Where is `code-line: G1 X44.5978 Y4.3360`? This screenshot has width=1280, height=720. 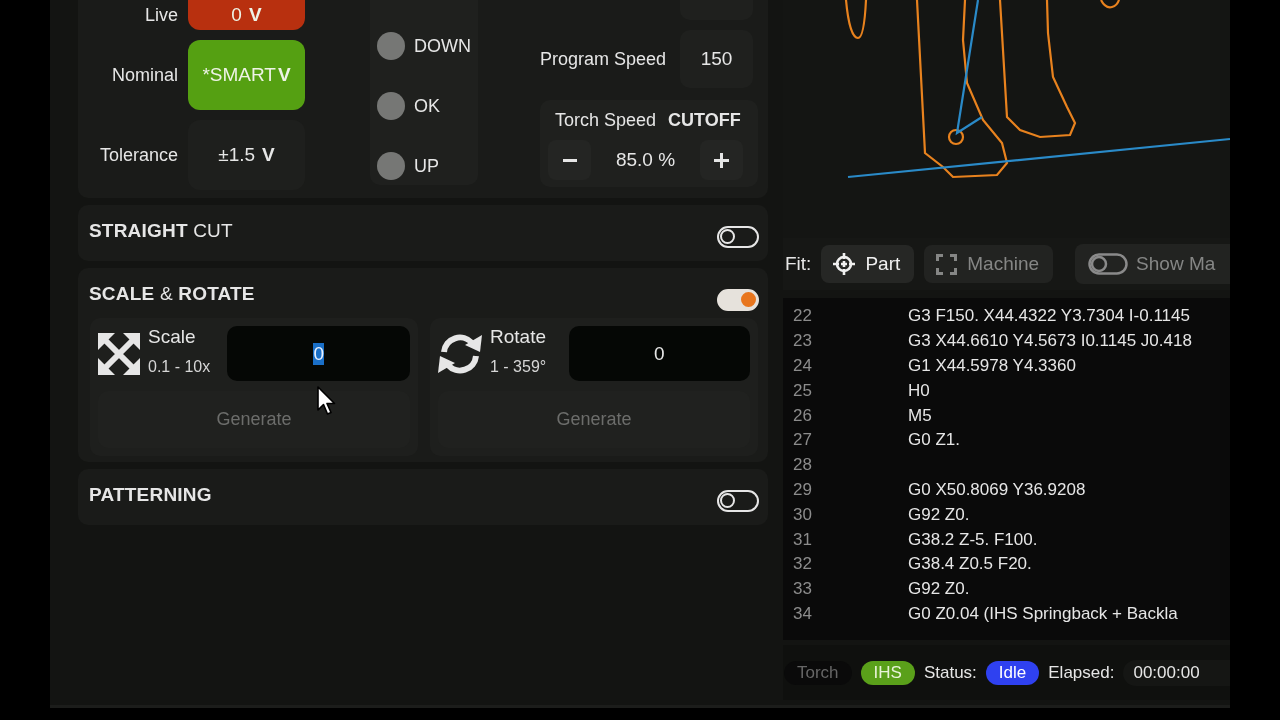 code-line: G1 X44.5978 Y4.3360 is located at coordinates (992, 366).